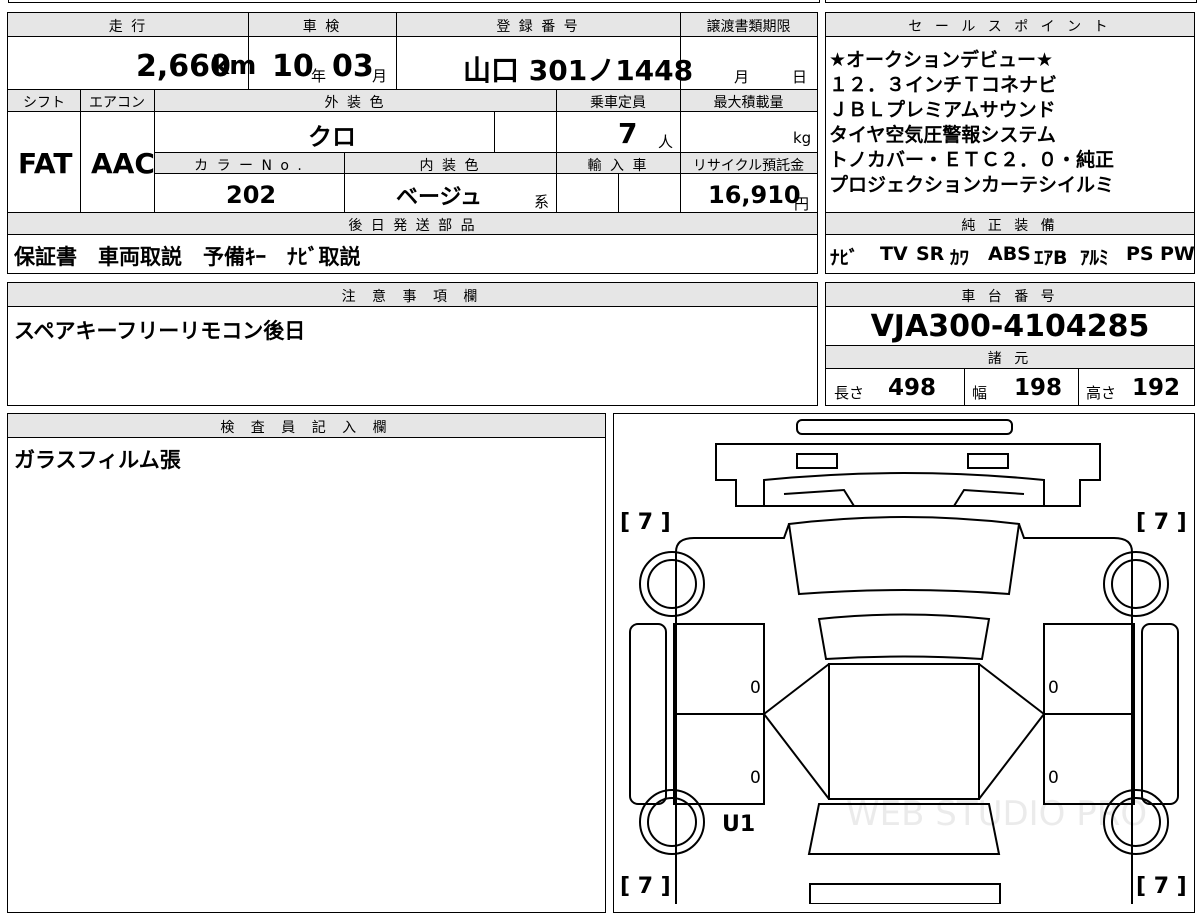 The height and width of the screenshot is (913, 1200). I want to click on color-no-value: 202, so click(251, 195).